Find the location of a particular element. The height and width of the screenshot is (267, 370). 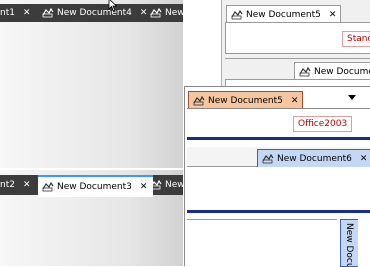

tab-new-document-standard-sub: New Document is located at coordinates (332, 71).